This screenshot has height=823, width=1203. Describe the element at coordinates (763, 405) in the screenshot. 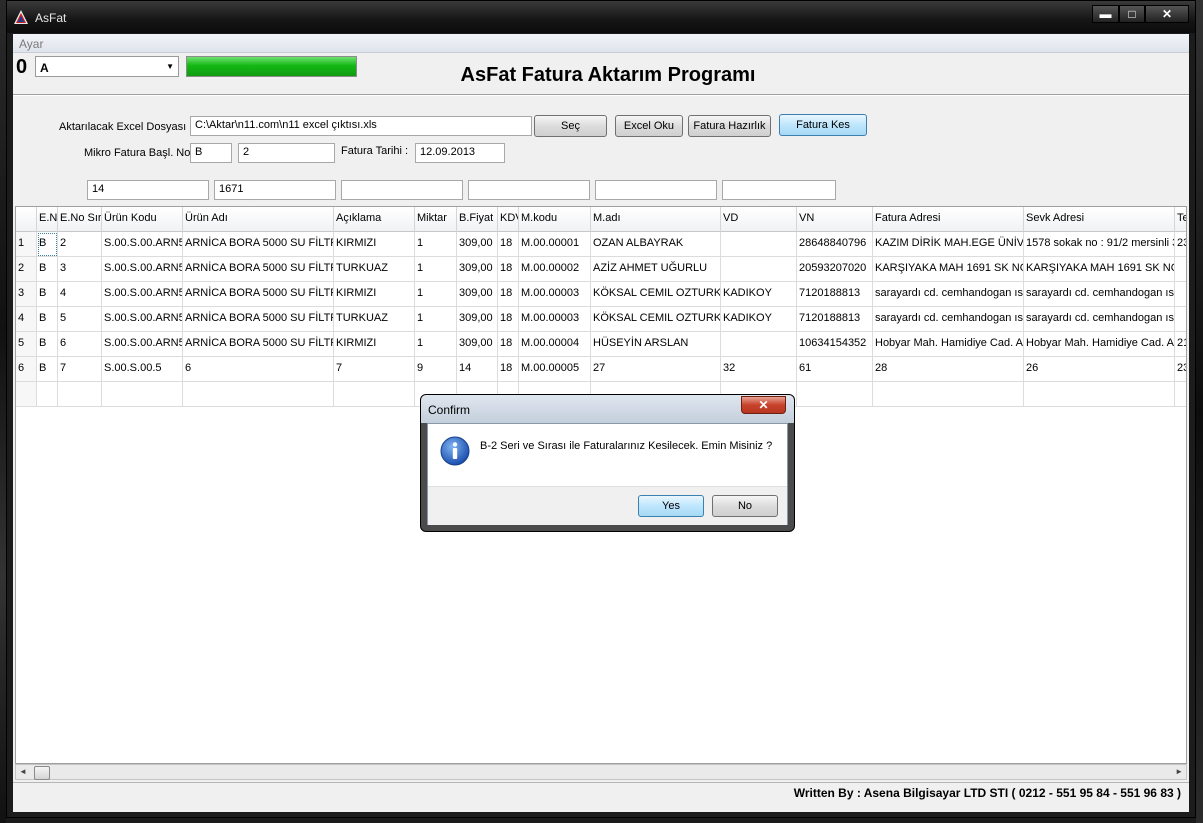

I see `dialog-close-button: ✕` at that location.